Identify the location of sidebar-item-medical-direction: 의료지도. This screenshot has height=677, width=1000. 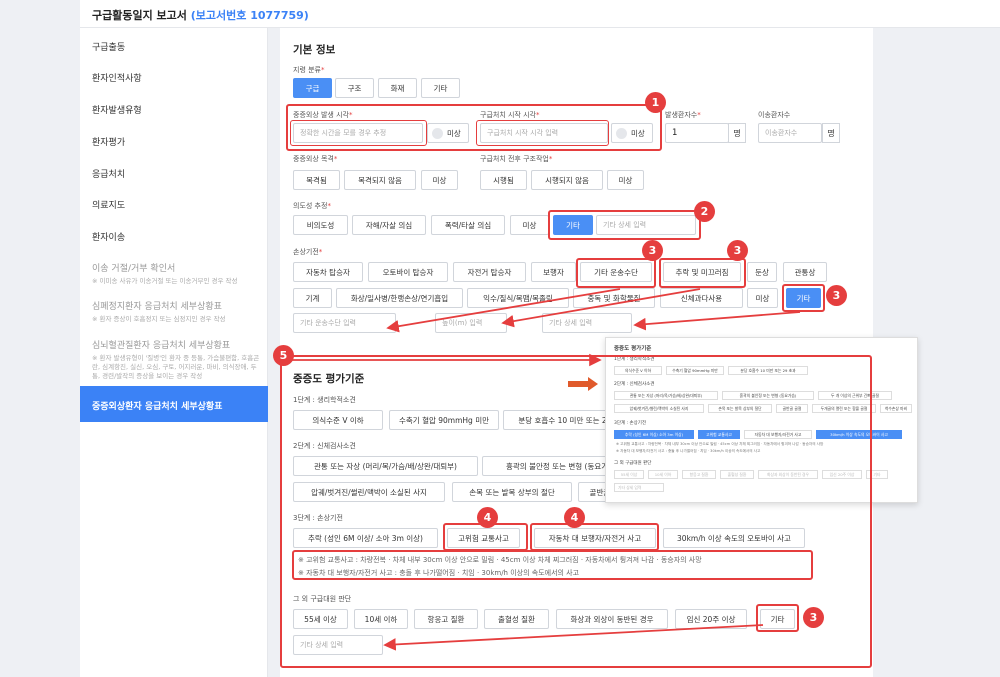
(174, 204).